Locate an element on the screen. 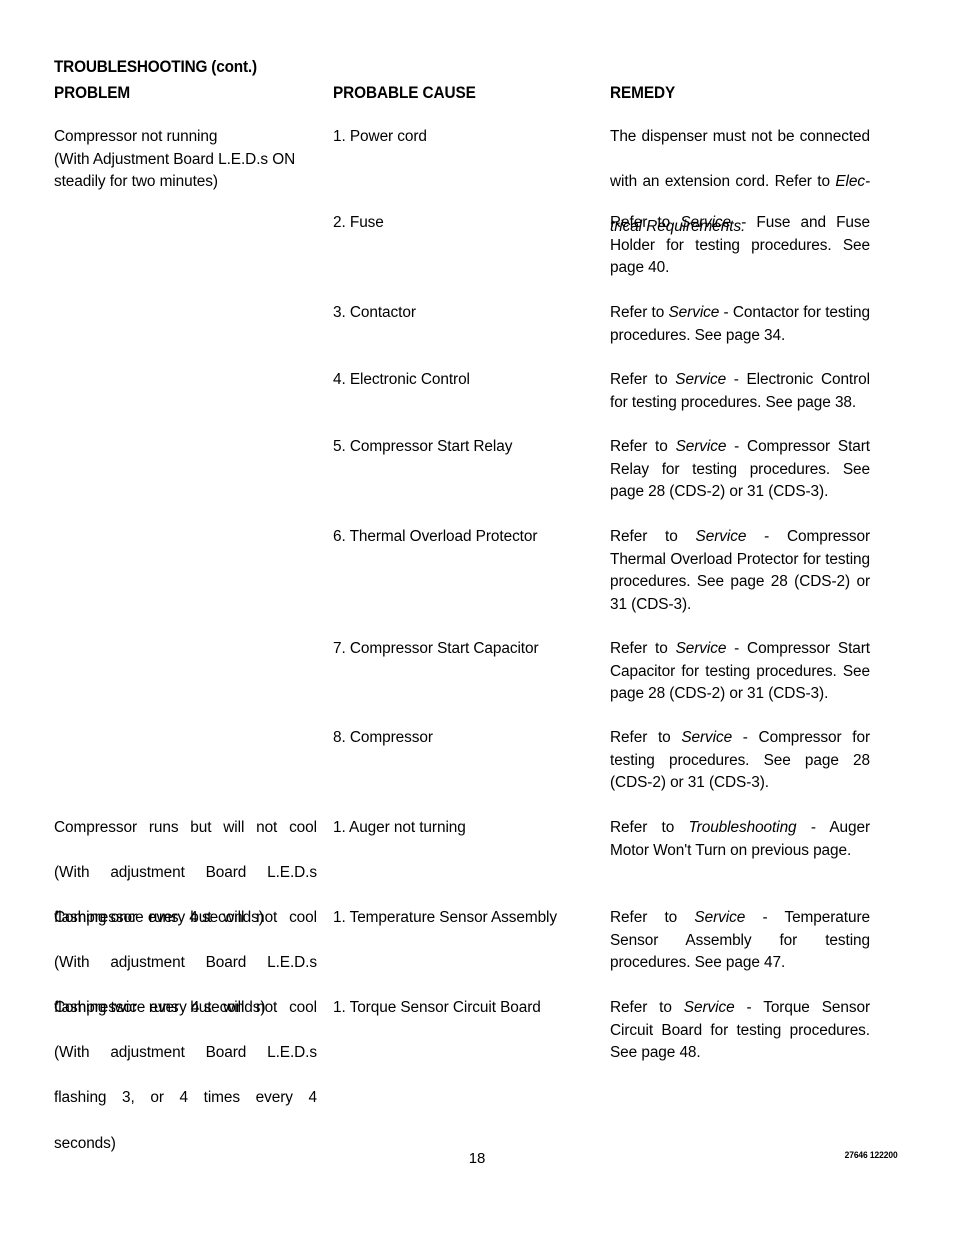 The width and height of the screenshot is (954, 1235). remedy-line: with an extension cord. Refer to Elec- is located at coordinates (740, 182).